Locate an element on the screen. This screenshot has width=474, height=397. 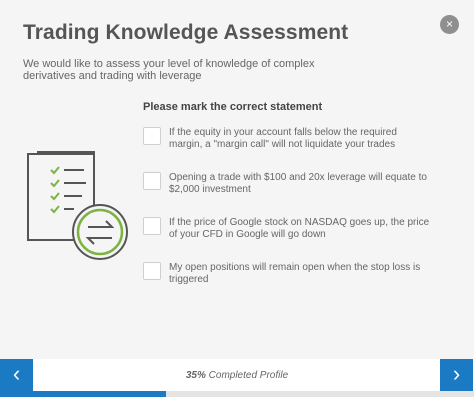
chevron-right-icon: › is located at coordinates (456, 375).